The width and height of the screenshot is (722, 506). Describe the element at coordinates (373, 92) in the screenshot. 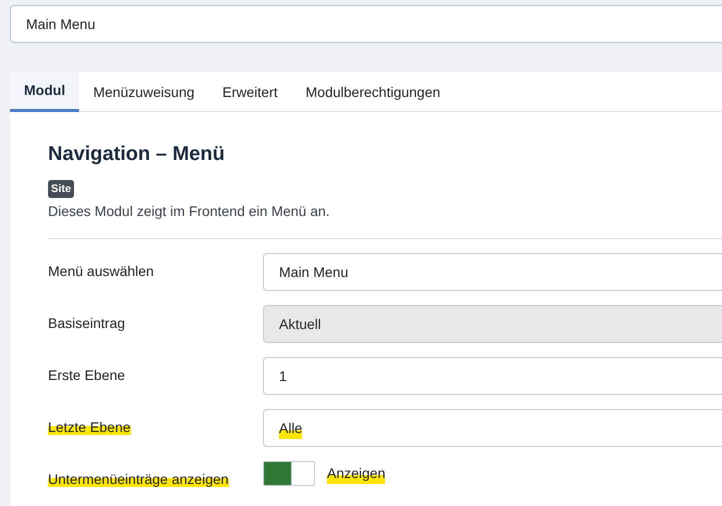

I see `tab: Modulberechtigungen` at that location.